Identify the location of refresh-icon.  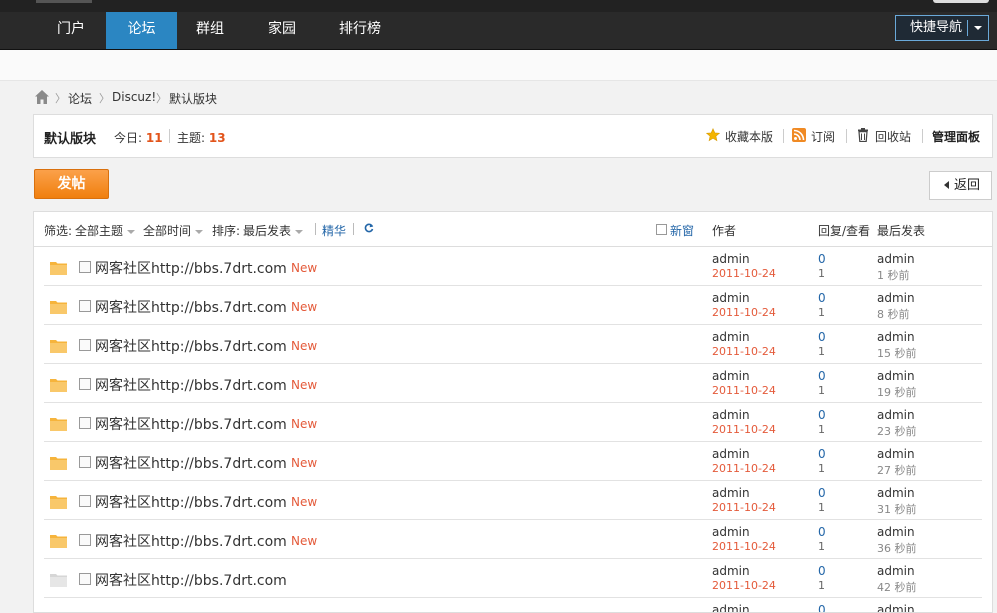
(369, 228).